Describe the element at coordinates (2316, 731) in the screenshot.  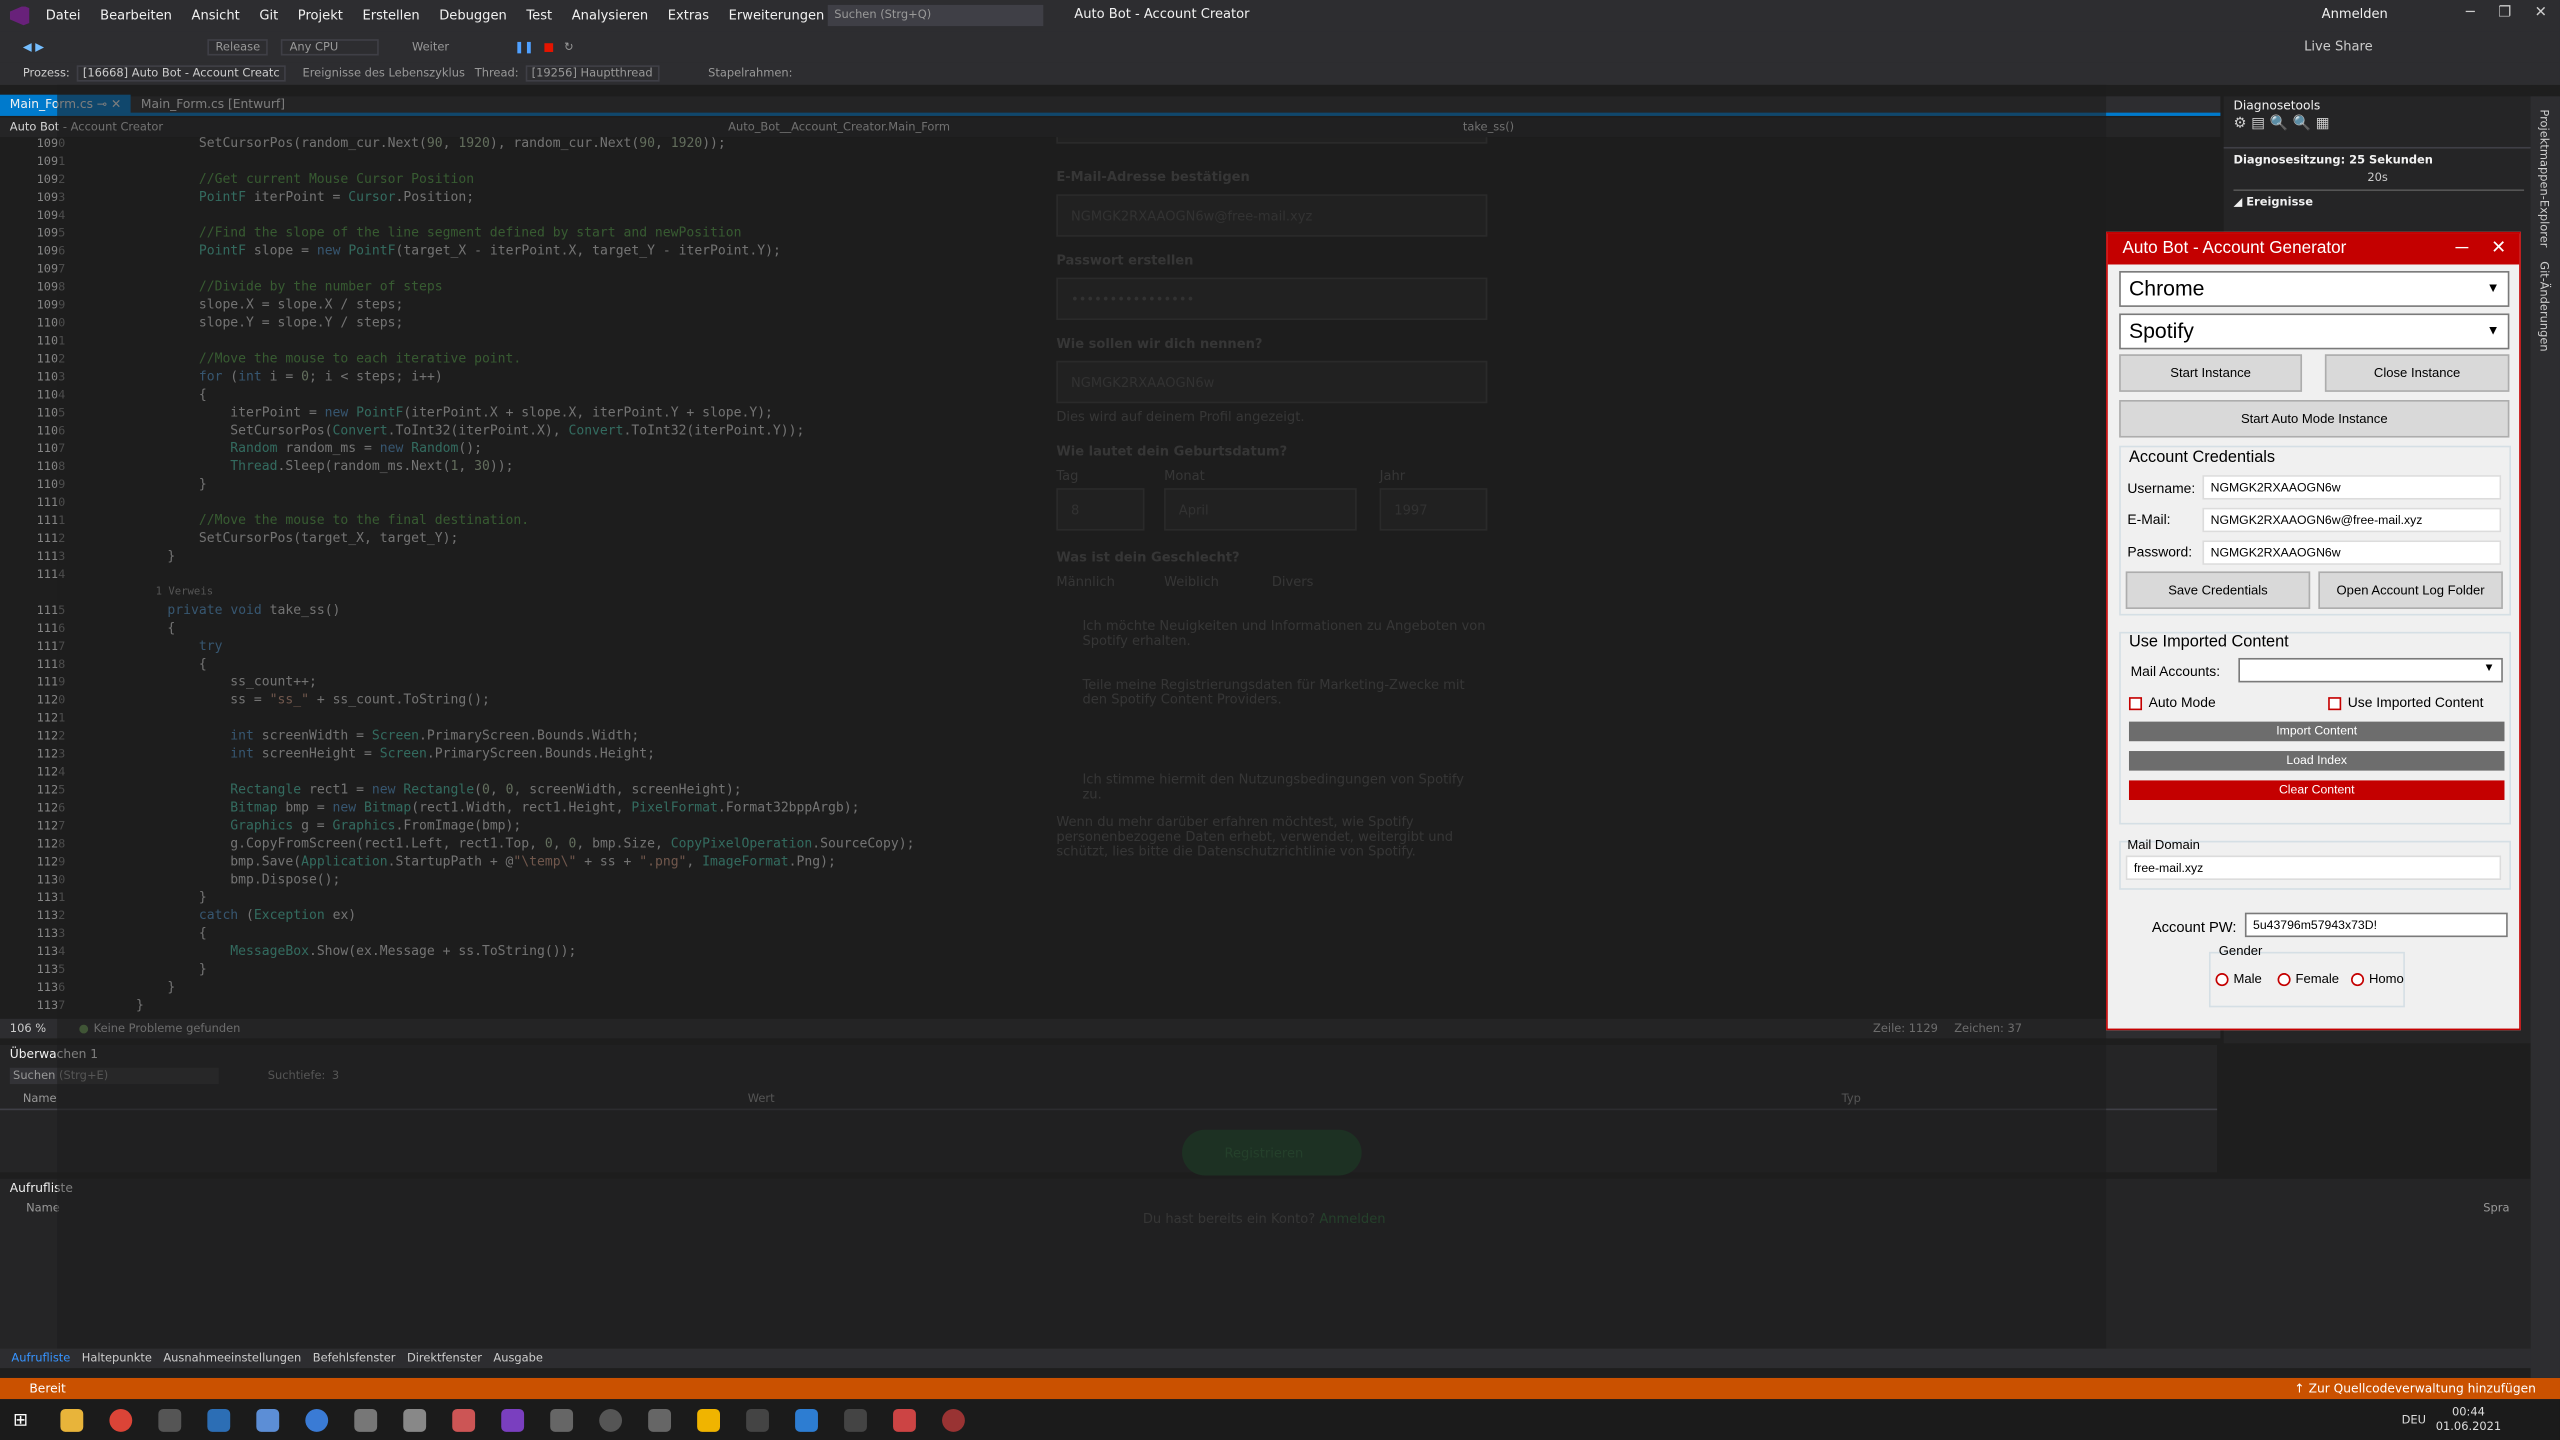
I see `import-content-button: Import Content` at that location.